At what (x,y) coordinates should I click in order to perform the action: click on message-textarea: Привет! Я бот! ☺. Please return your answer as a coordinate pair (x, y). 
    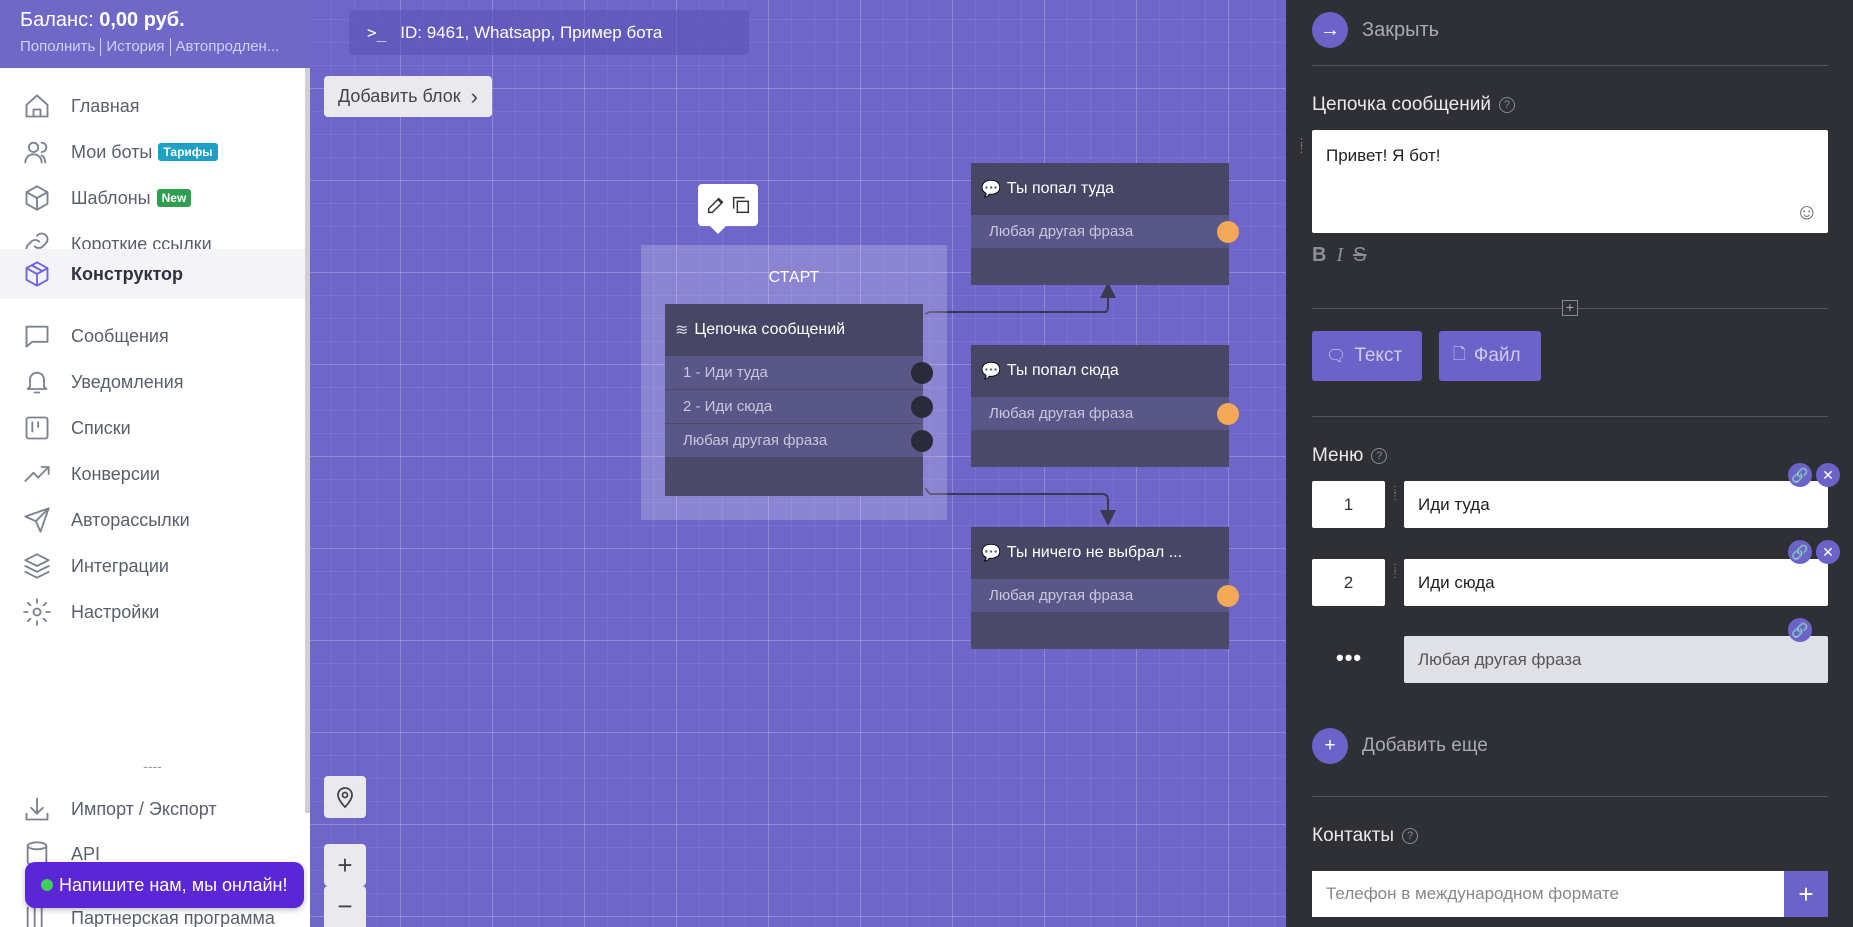
    Looking at the image, I should click on (1570, 181).